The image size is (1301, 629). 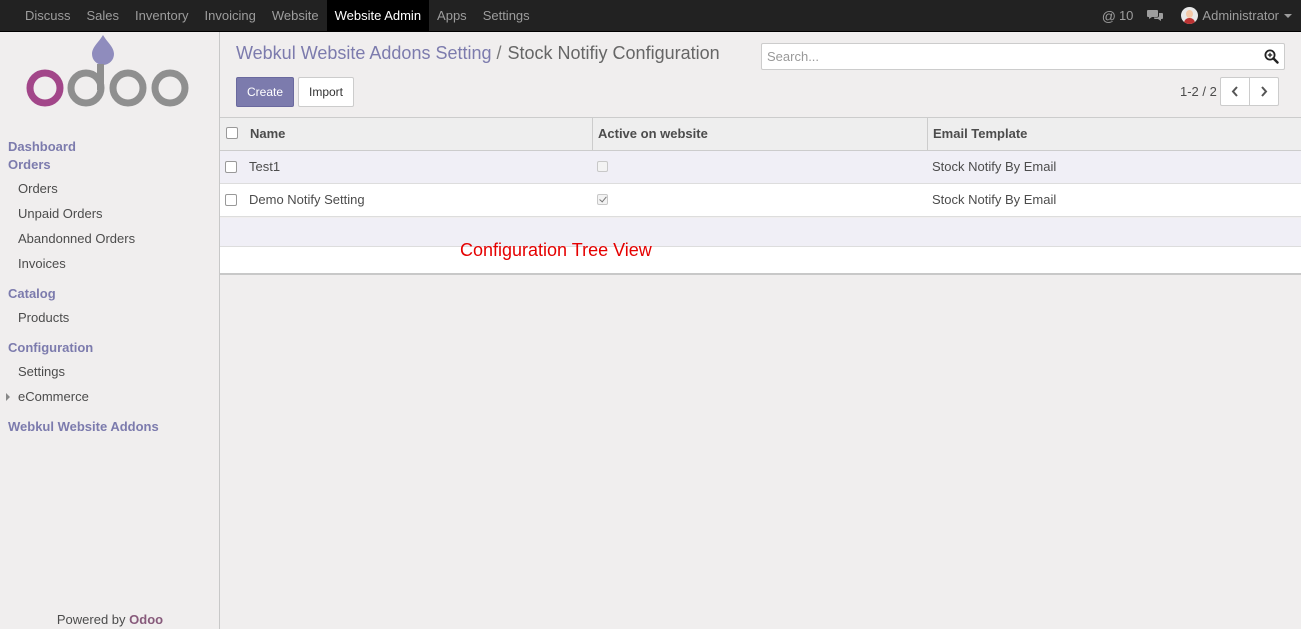 What do you see at coordinates (1198, 91) in the screenshot?
I see `pager-value: 1-2 / 2` at bounding box center [1198, 91].